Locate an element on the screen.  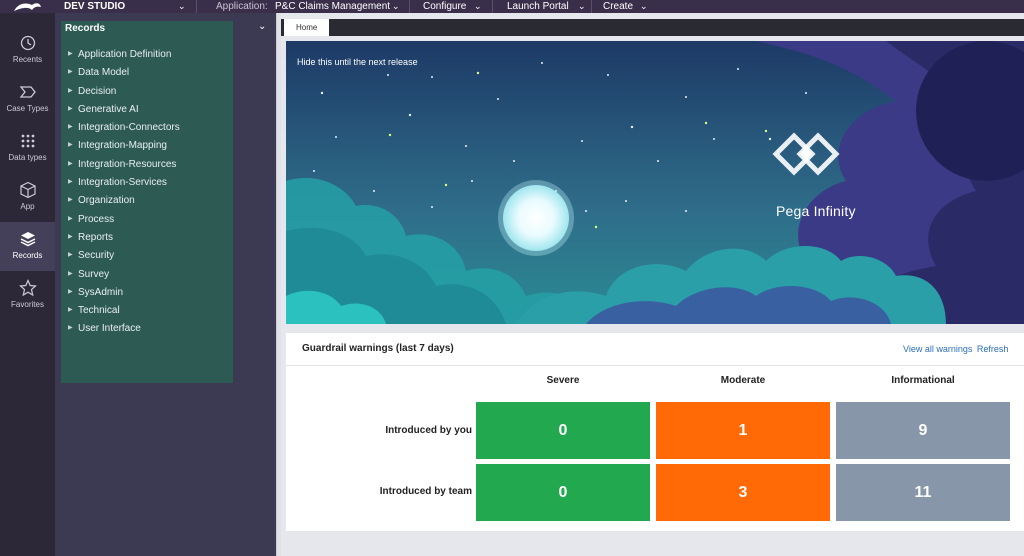
rail-label: Records is located at coordinates (27, 255).